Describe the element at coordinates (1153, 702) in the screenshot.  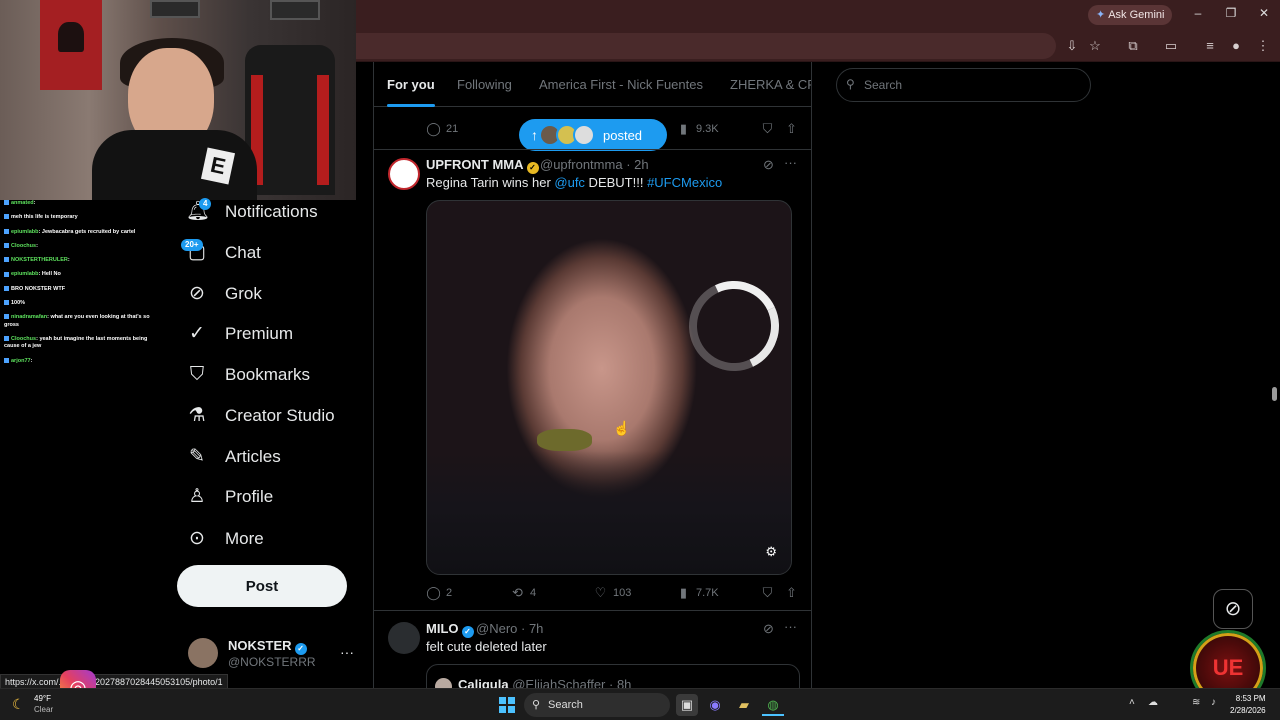
I see `tray-app-icon: ☁` at that location.